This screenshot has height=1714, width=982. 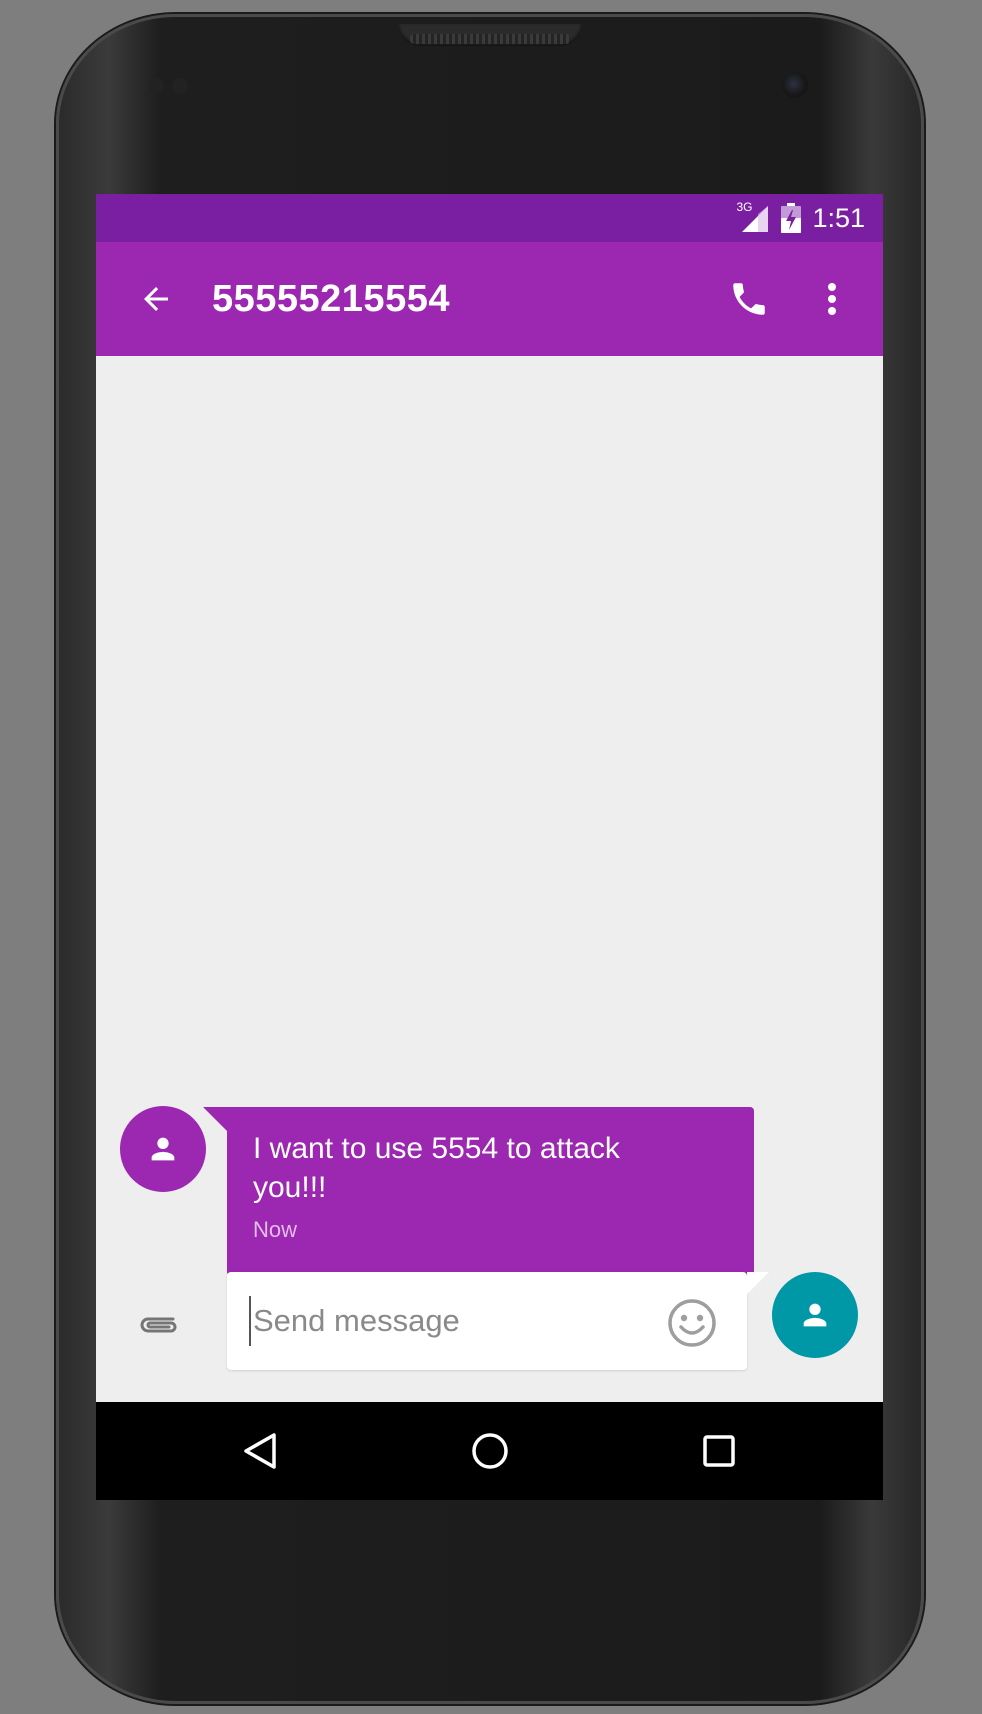 I want to click on network-type-label: 3G, so click(x=744, y=207).